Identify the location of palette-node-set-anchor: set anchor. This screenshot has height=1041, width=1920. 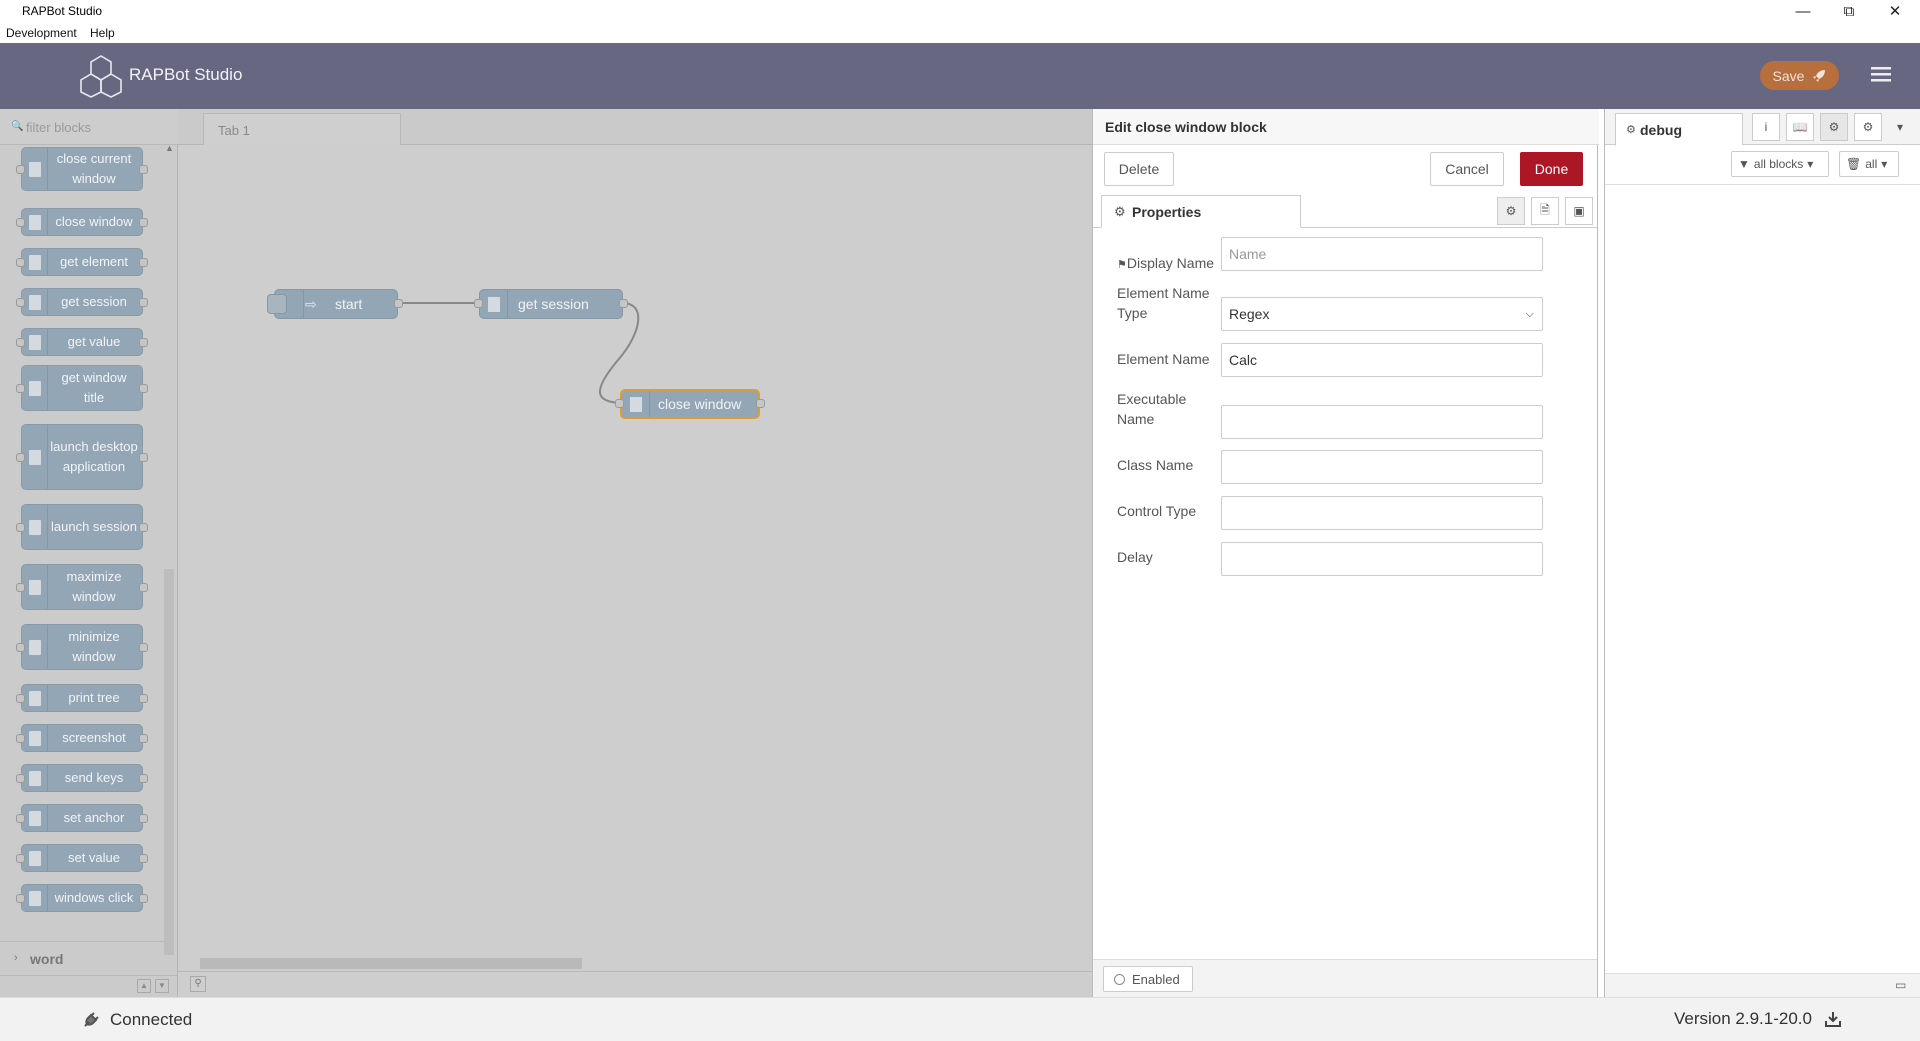
(82, 818).